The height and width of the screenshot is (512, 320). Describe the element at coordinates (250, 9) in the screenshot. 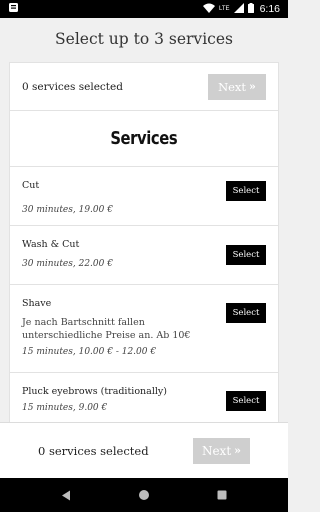

I see `battery-icon` at that location.